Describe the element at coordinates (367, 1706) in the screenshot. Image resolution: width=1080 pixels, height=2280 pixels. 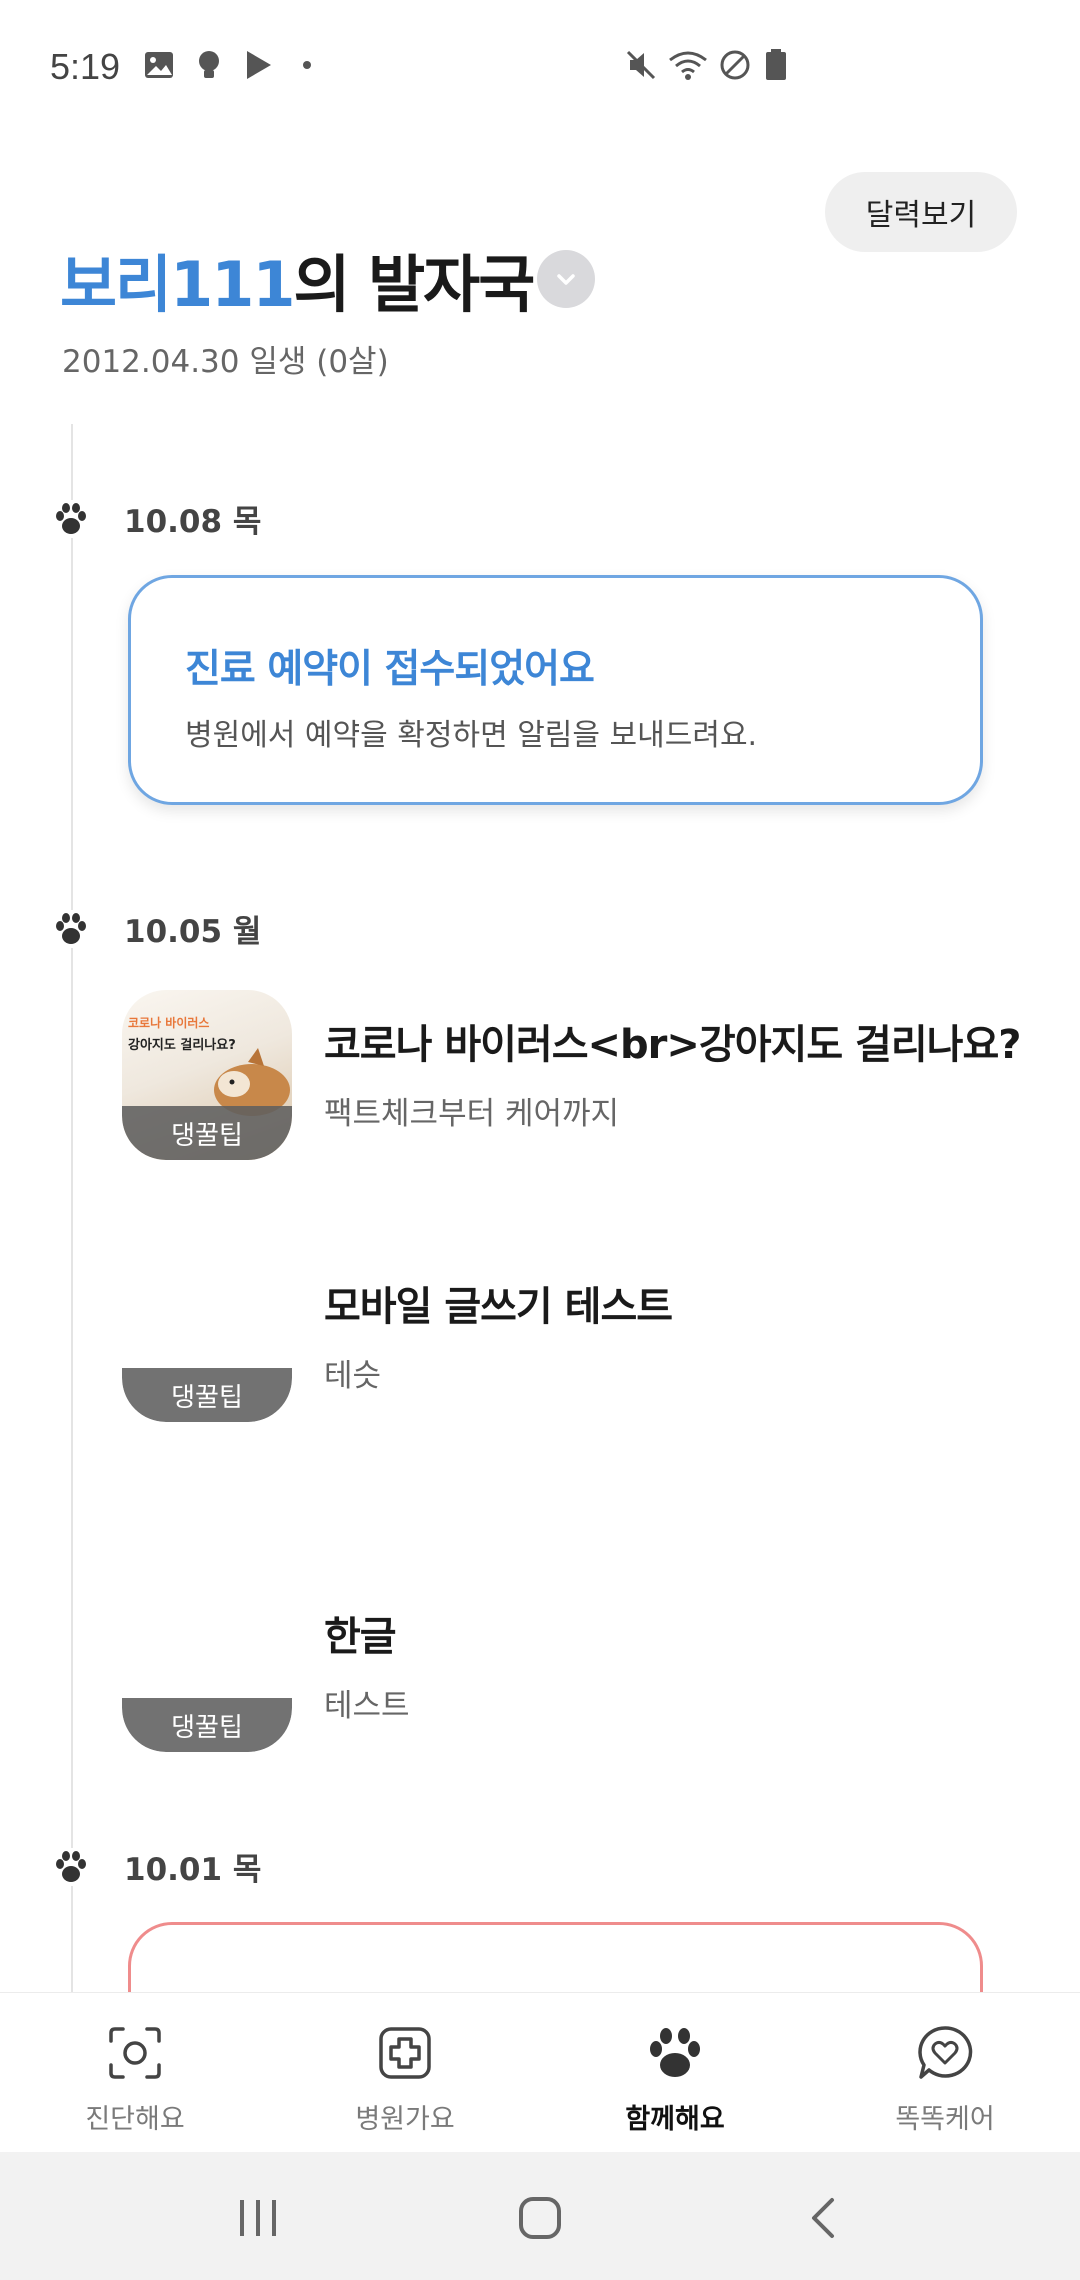
I see `article-subtitle: 테스트` at that location.